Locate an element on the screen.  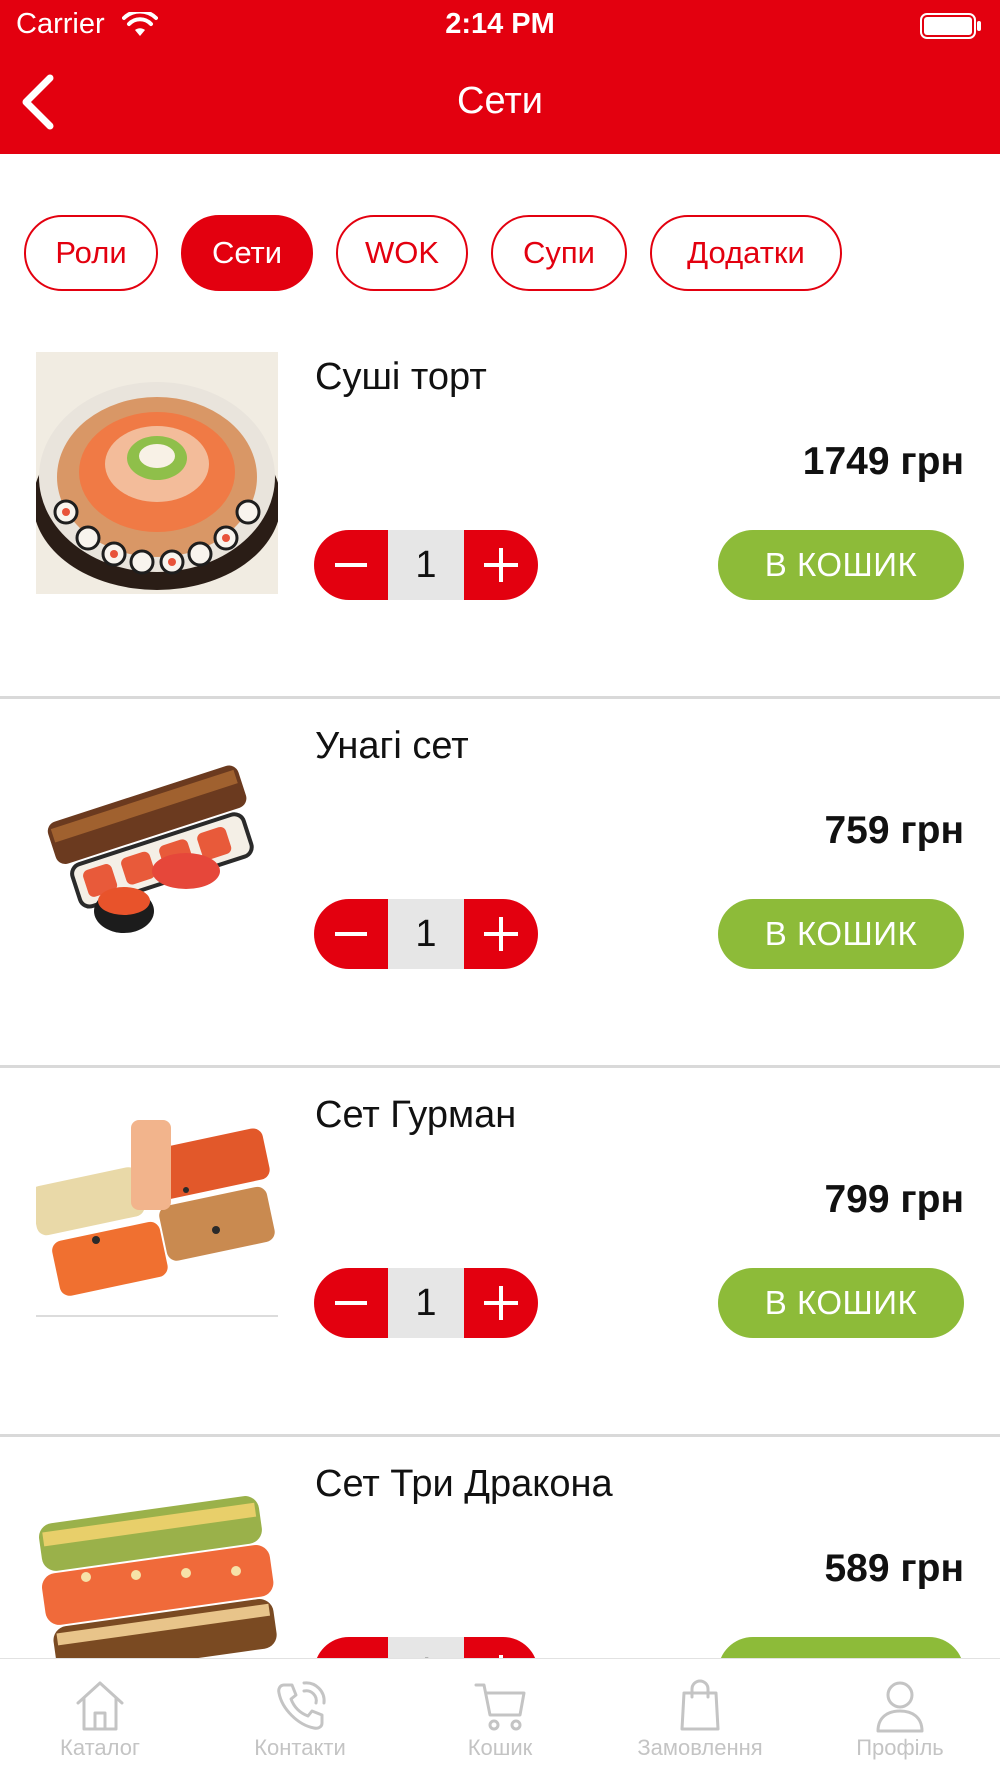
user-icon is located at coordinates (900, 1707).